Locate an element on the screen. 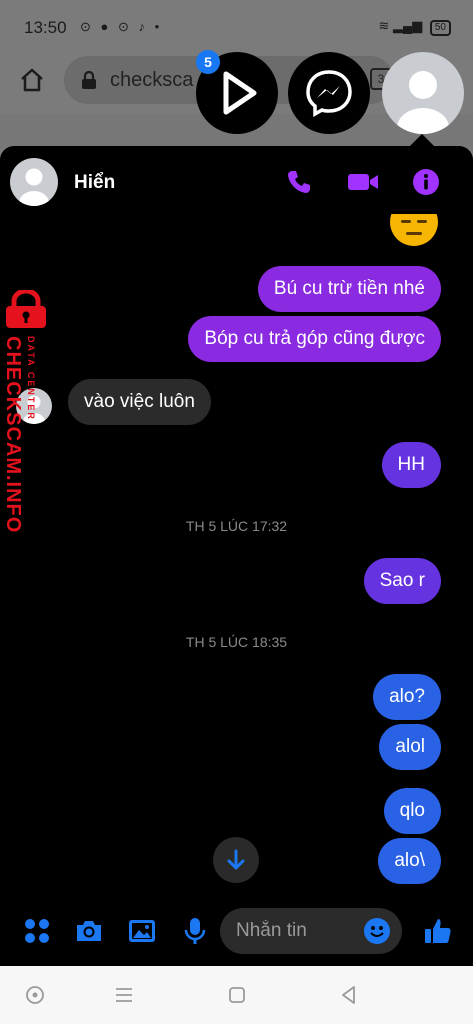 The width and height of the screenshot is (473, 1024). thumbs-up-icon is located at coordinates (438, 931).